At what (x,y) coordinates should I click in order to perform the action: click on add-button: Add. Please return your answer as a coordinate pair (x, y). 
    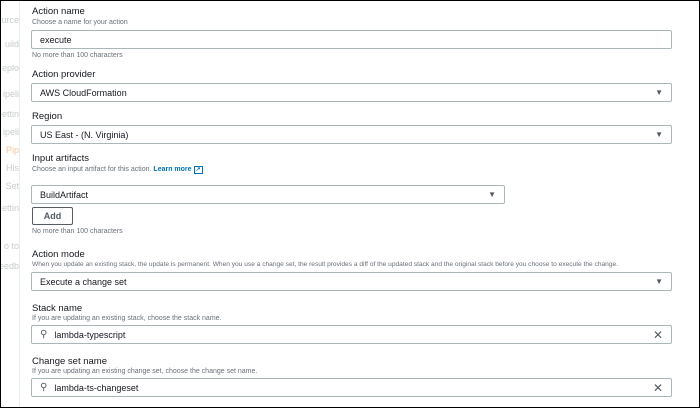
    Looking at the image, I should click on (52, 216).